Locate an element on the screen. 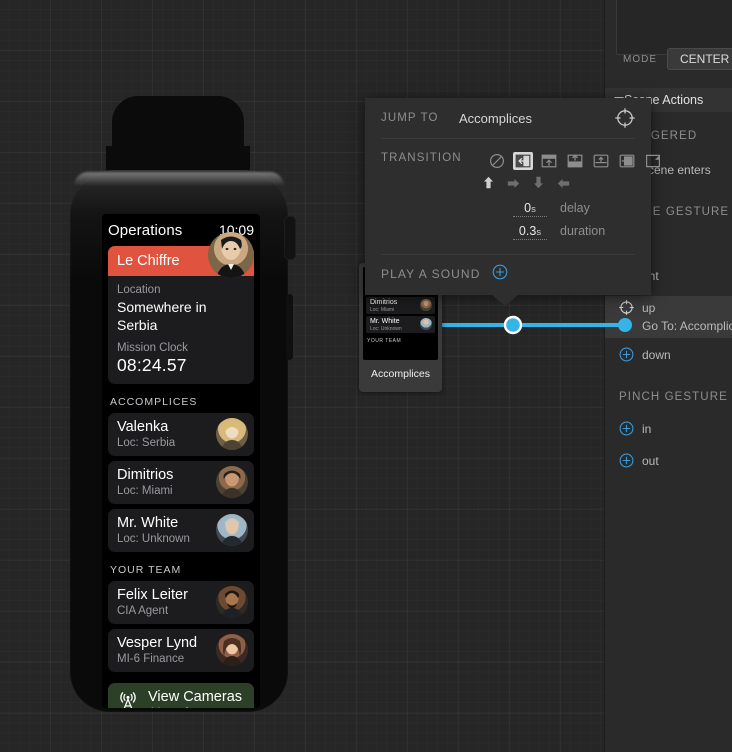  camera-subtitle: 4 Locations is located at coordinates (195, 707).